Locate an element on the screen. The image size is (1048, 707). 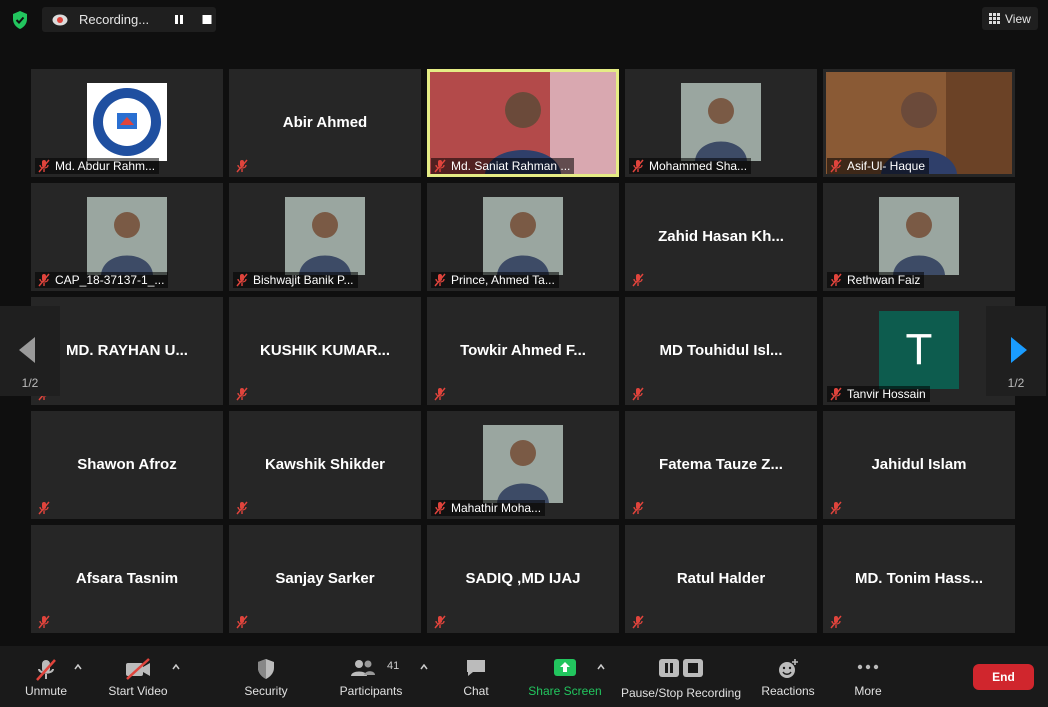
audio-options-caret-icon is located at coordinates (78, 667).